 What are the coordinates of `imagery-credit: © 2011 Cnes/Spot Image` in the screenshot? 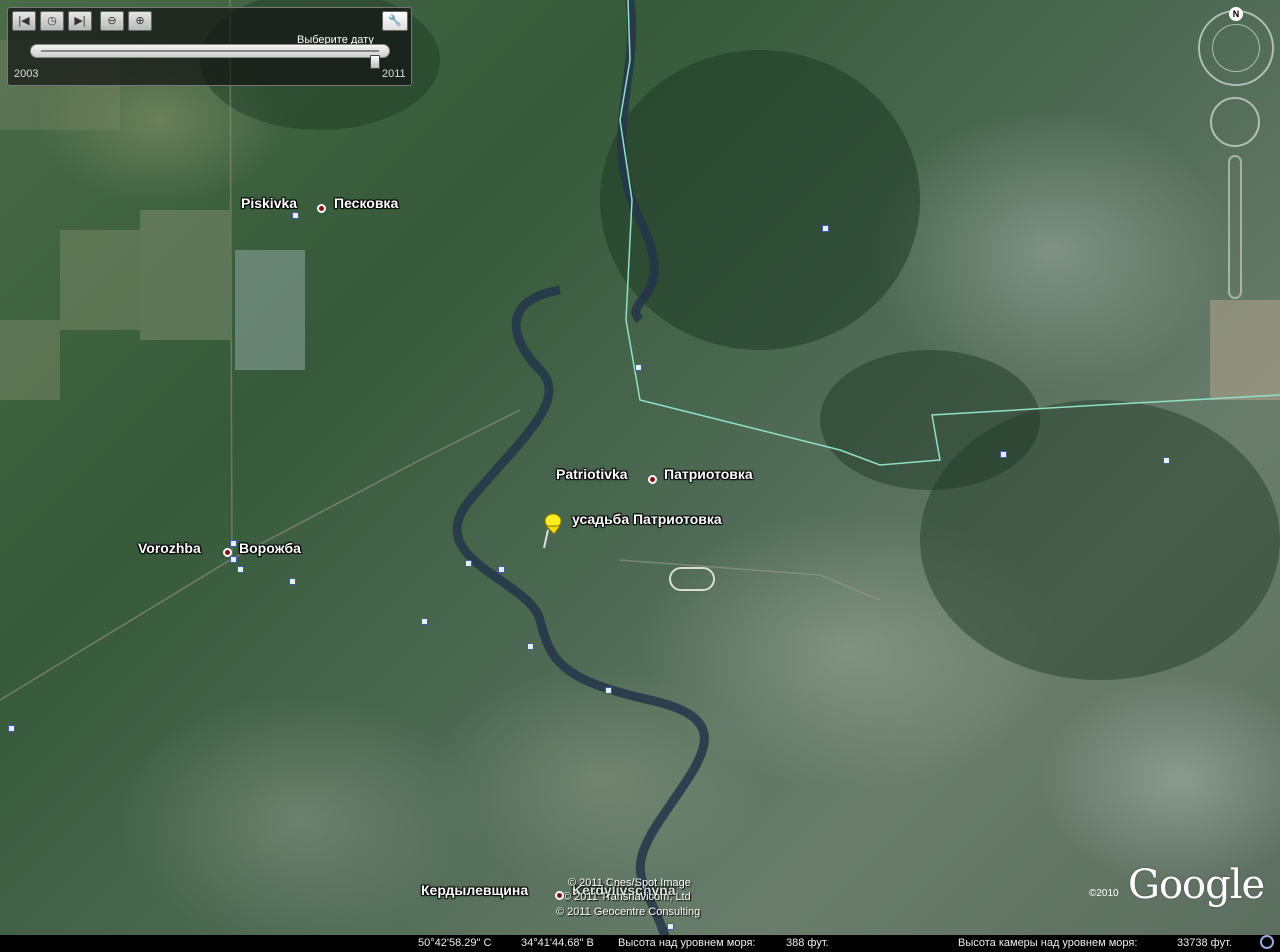 It's located at (629, 883).